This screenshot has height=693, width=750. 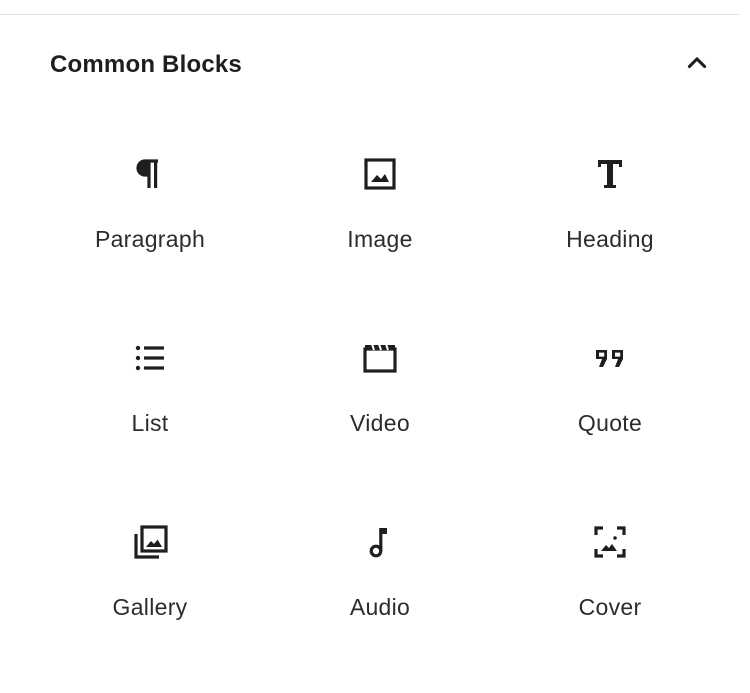 I want to click on block-label: Gallery, so click(x=150, y=607).